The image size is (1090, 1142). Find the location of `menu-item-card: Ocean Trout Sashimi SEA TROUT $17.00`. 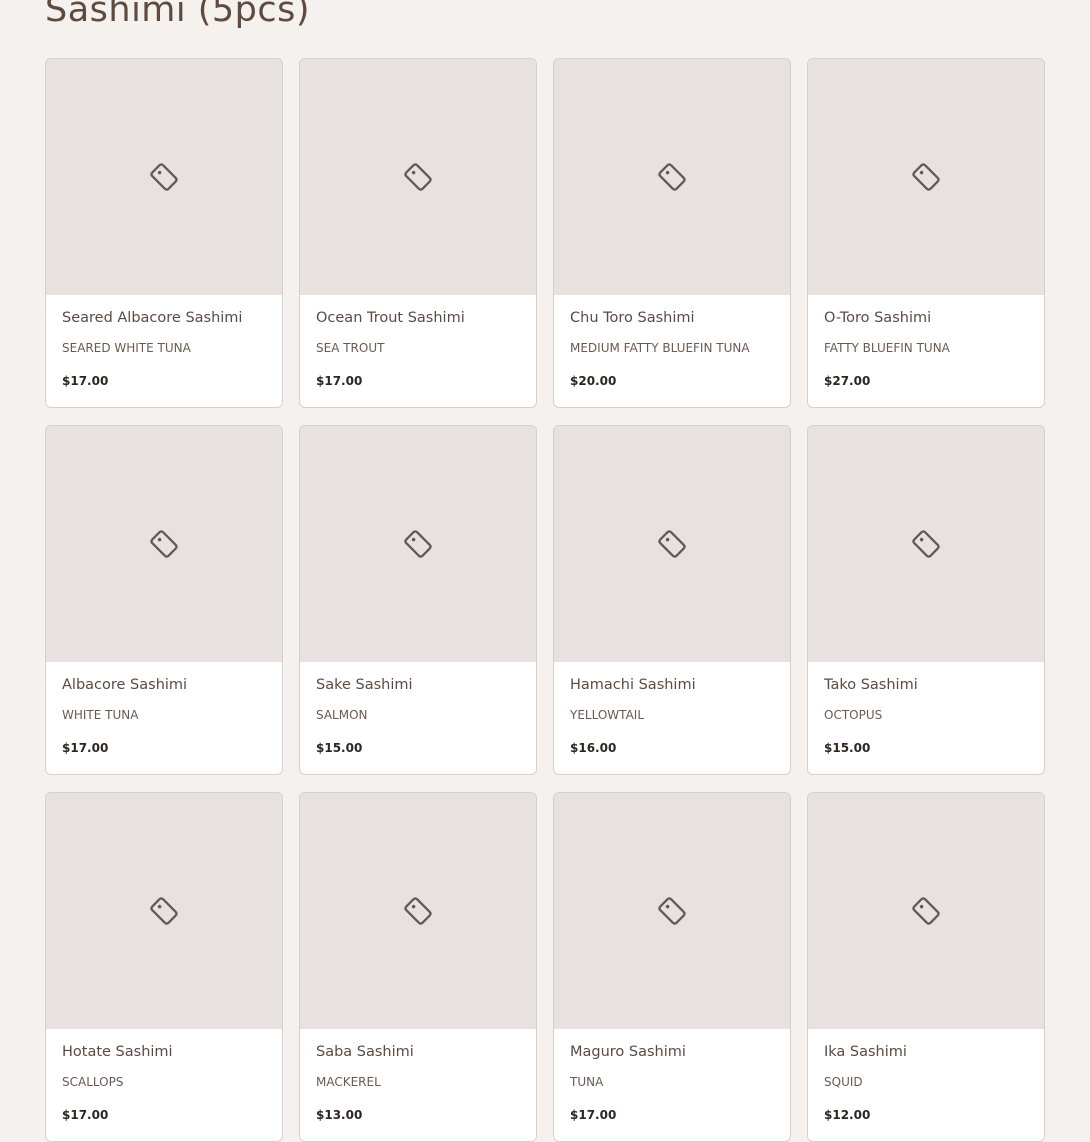

menu-item-card: Ocean Trout Sashimi SEA TROUT $17.00 is located at coordinates (418, 233).